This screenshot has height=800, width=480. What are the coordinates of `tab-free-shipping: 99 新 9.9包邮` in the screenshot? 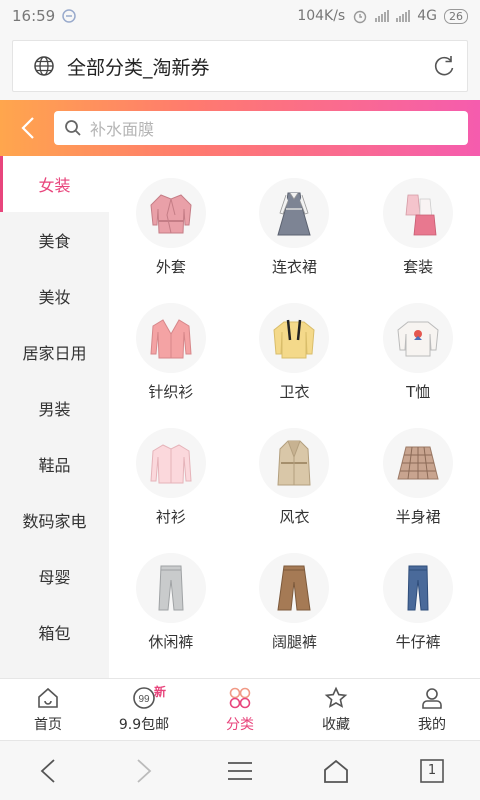 It's located at (144, 709).